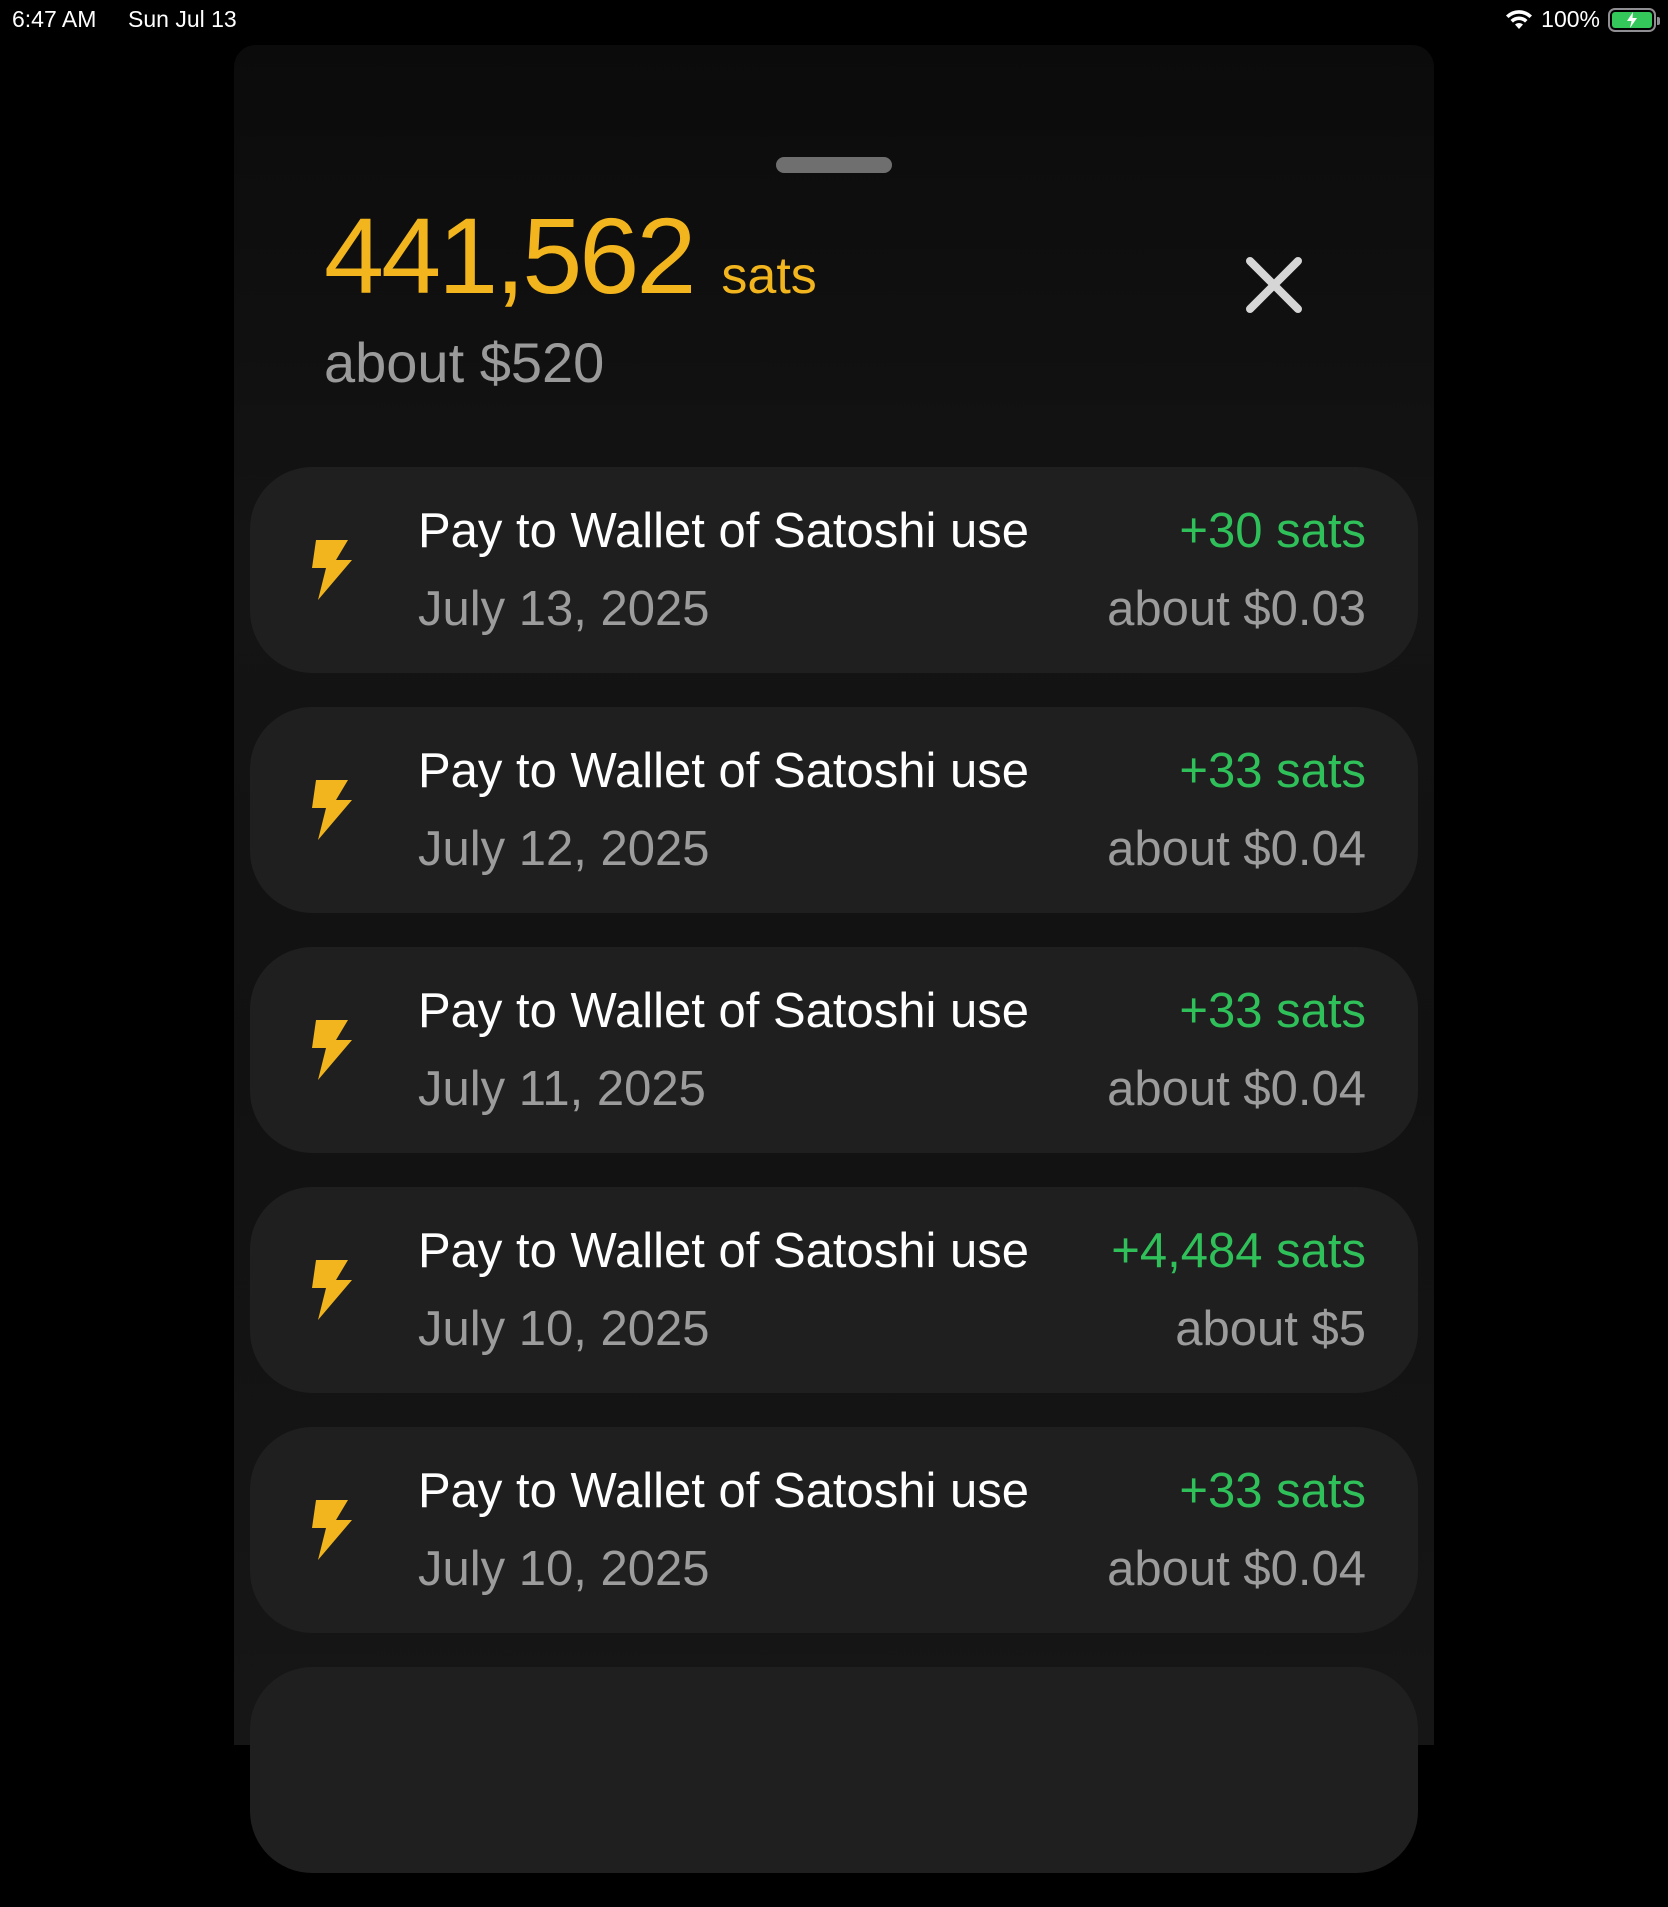 The image size is (1668, 1907). Describe the element at coordinates (562, 1089) in the screenshot. I see `transaction-date: July 11, 2025` at that location.